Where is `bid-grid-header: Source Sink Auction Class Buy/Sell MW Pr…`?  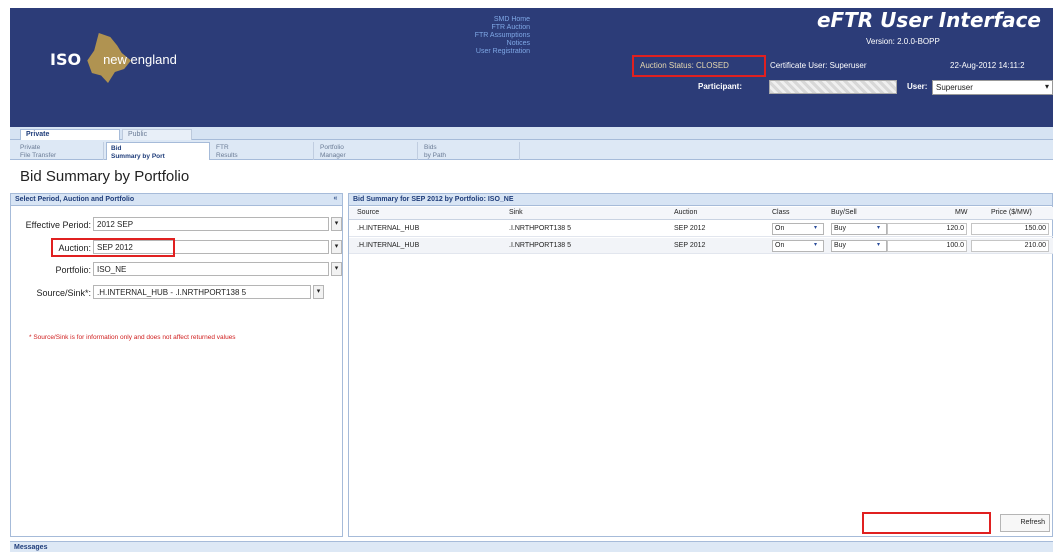 bid-grid-header: Source Sink Auction Class Buy/Sell MW Pr… is located at coordinates (701, 213).